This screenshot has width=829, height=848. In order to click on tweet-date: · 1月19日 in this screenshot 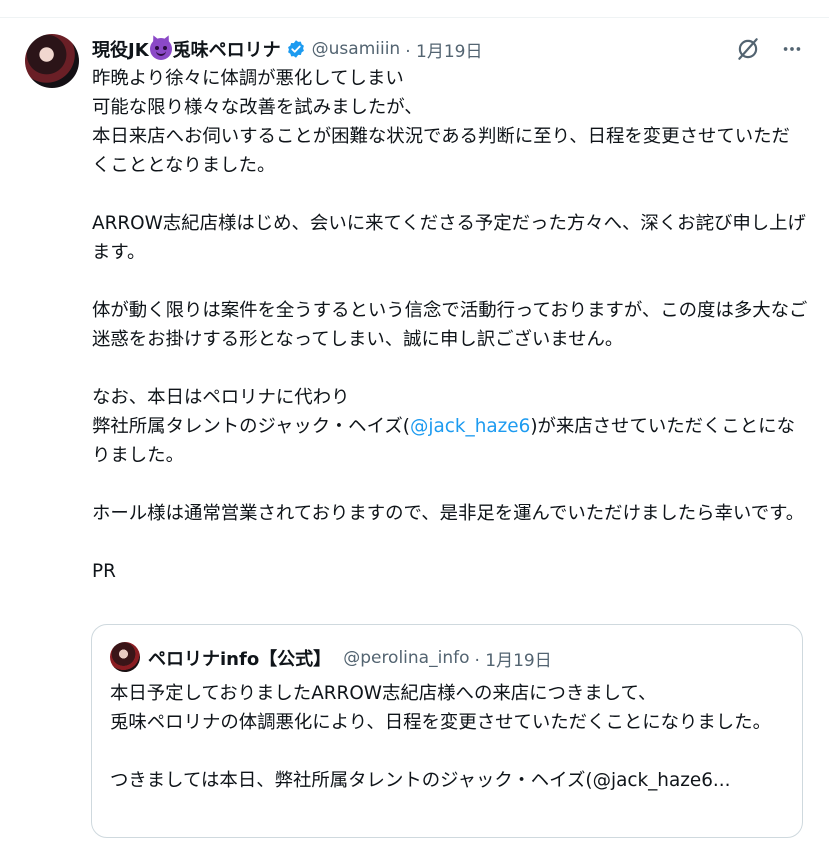, I will do `click(443, 49)`.